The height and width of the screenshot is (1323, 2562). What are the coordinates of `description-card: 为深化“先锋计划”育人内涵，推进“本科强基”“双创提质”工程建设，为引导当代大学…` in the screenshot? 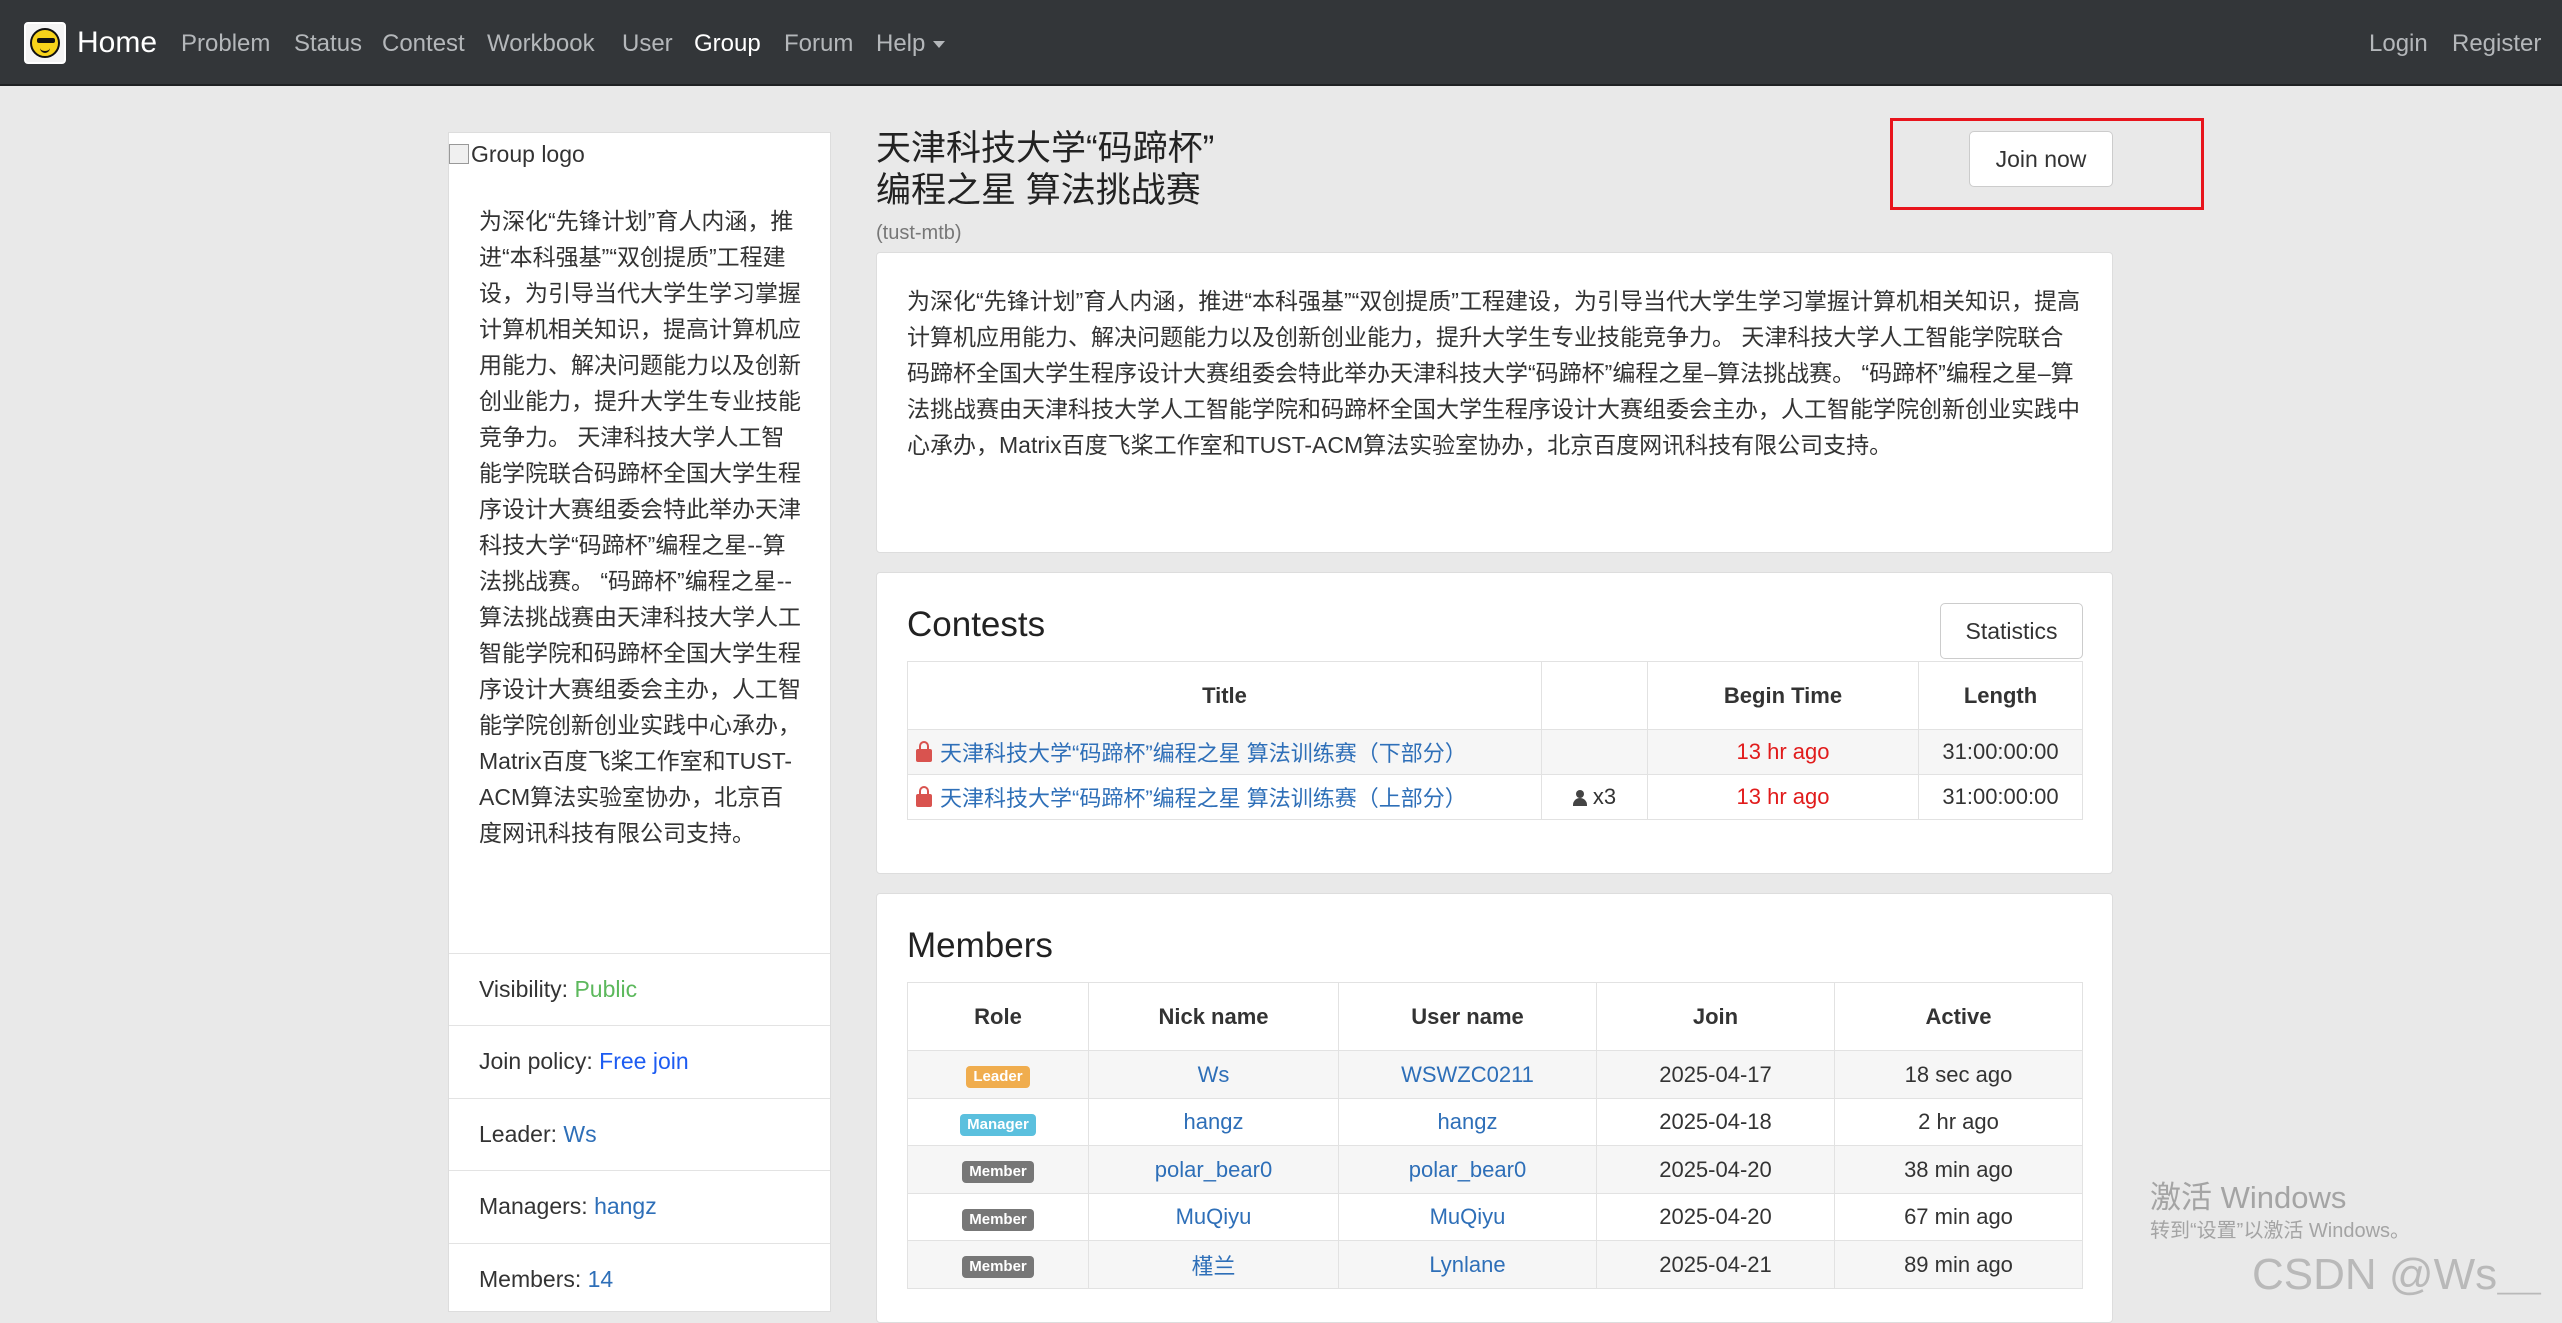 It's located at (1494, 402).